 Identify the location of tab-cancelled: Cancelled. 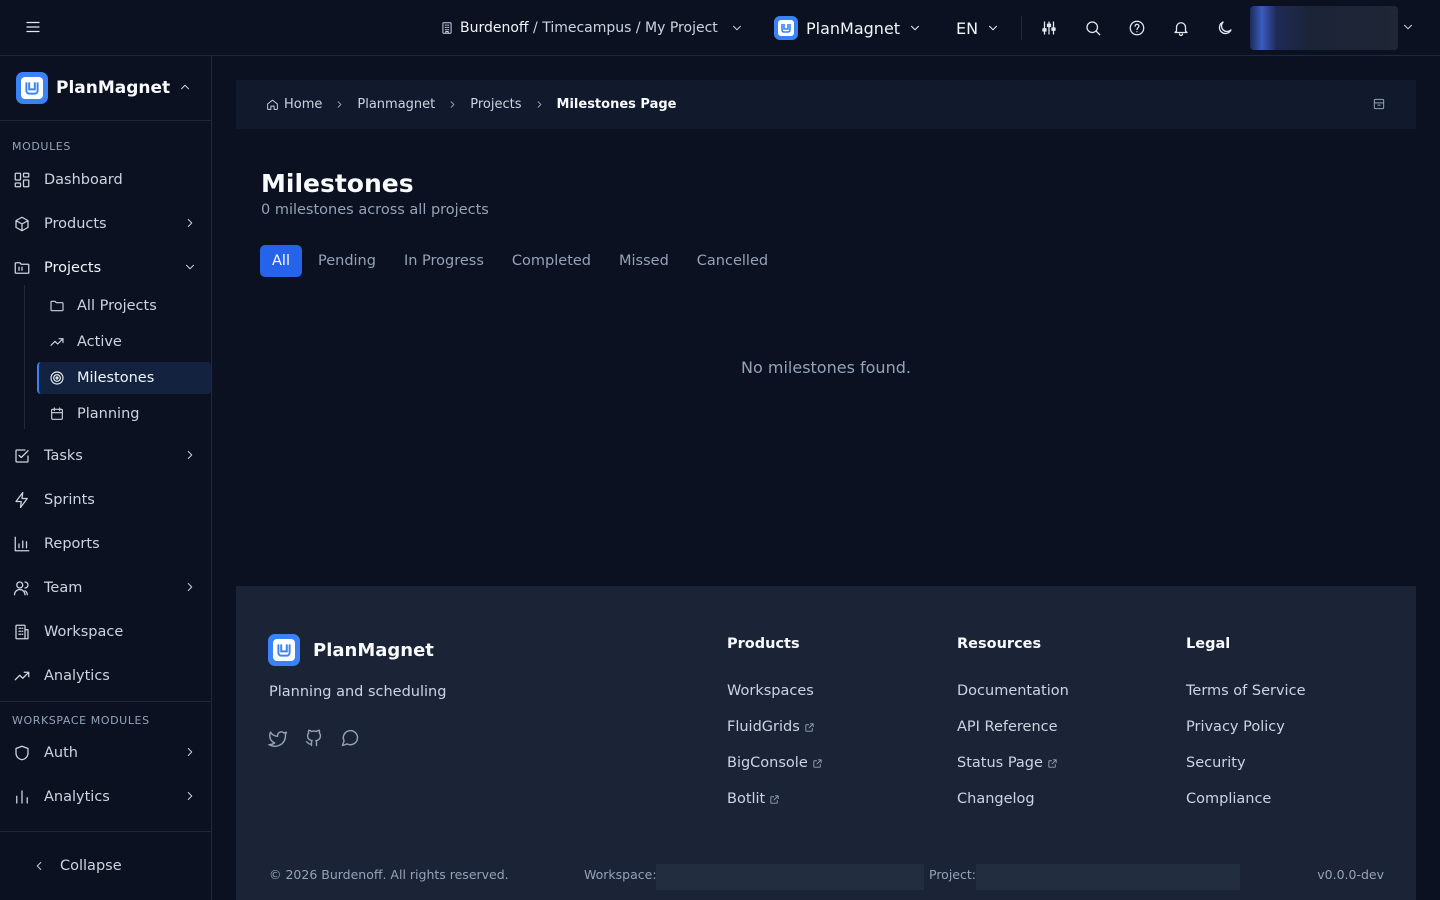
(732, 261).